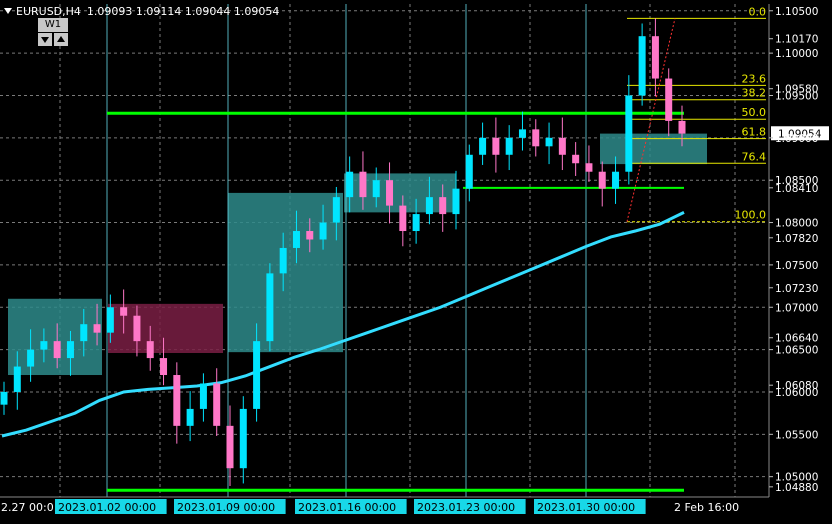 The height and width of the screenshot is (524, 832). I want to click on price-tick-label: 1.07820, so click(796, 239).